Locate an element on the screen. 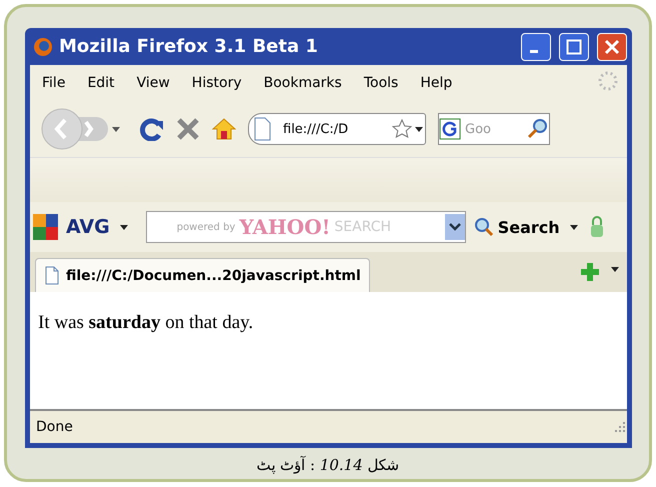  close-button is located at coordinates (612, 46).